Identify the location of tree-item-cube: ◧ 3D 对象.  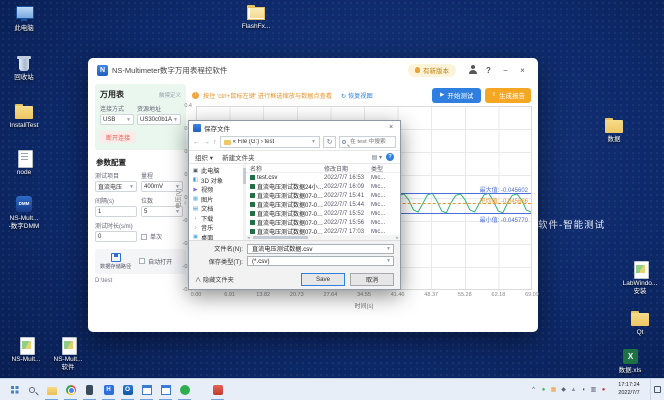
(217, 181).